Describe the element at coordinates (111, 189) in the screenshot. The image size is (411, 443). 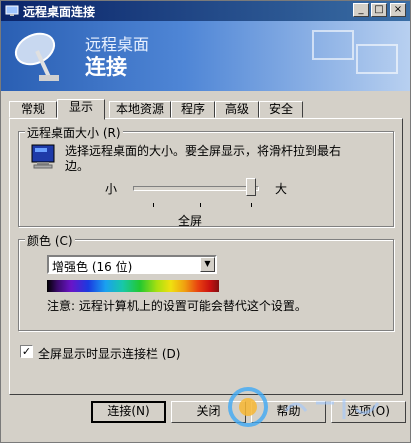
I see `slider-small-label: 小` at that location.